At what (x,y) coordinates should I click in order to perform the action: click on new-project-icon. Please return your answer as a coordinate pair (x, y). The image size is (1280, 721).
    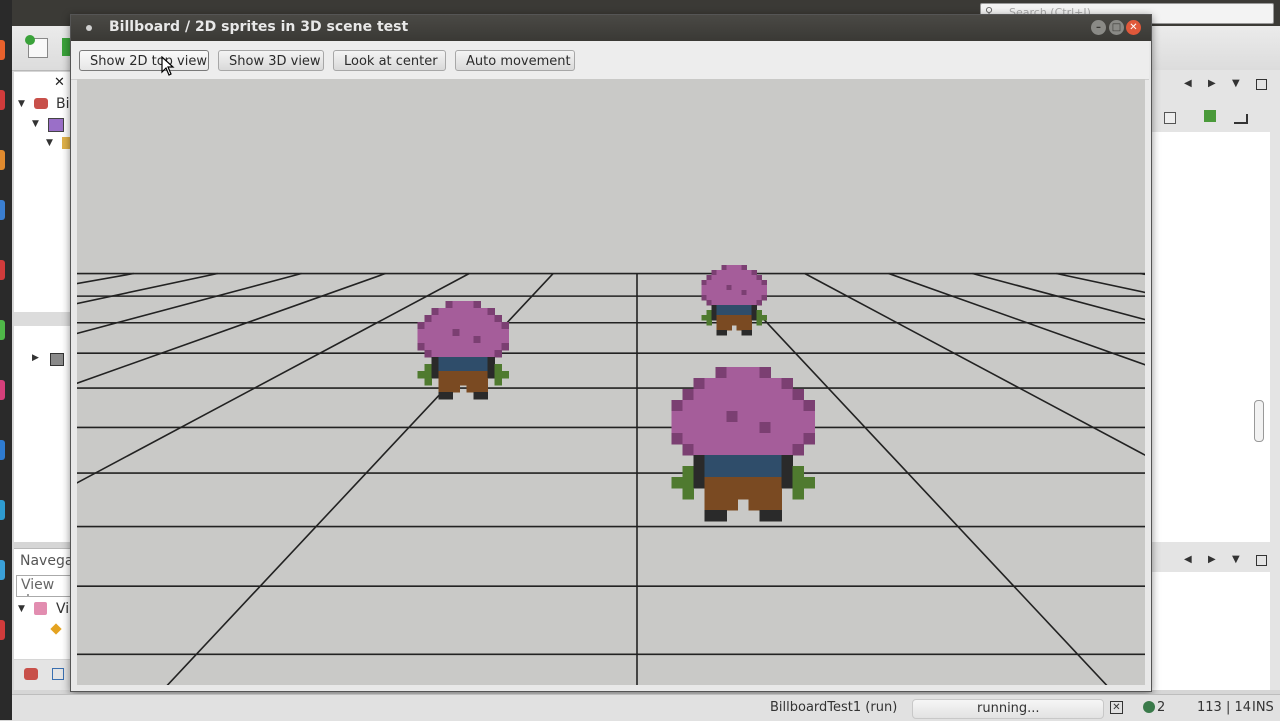
    Looking at the image, I should click on (66, 47).